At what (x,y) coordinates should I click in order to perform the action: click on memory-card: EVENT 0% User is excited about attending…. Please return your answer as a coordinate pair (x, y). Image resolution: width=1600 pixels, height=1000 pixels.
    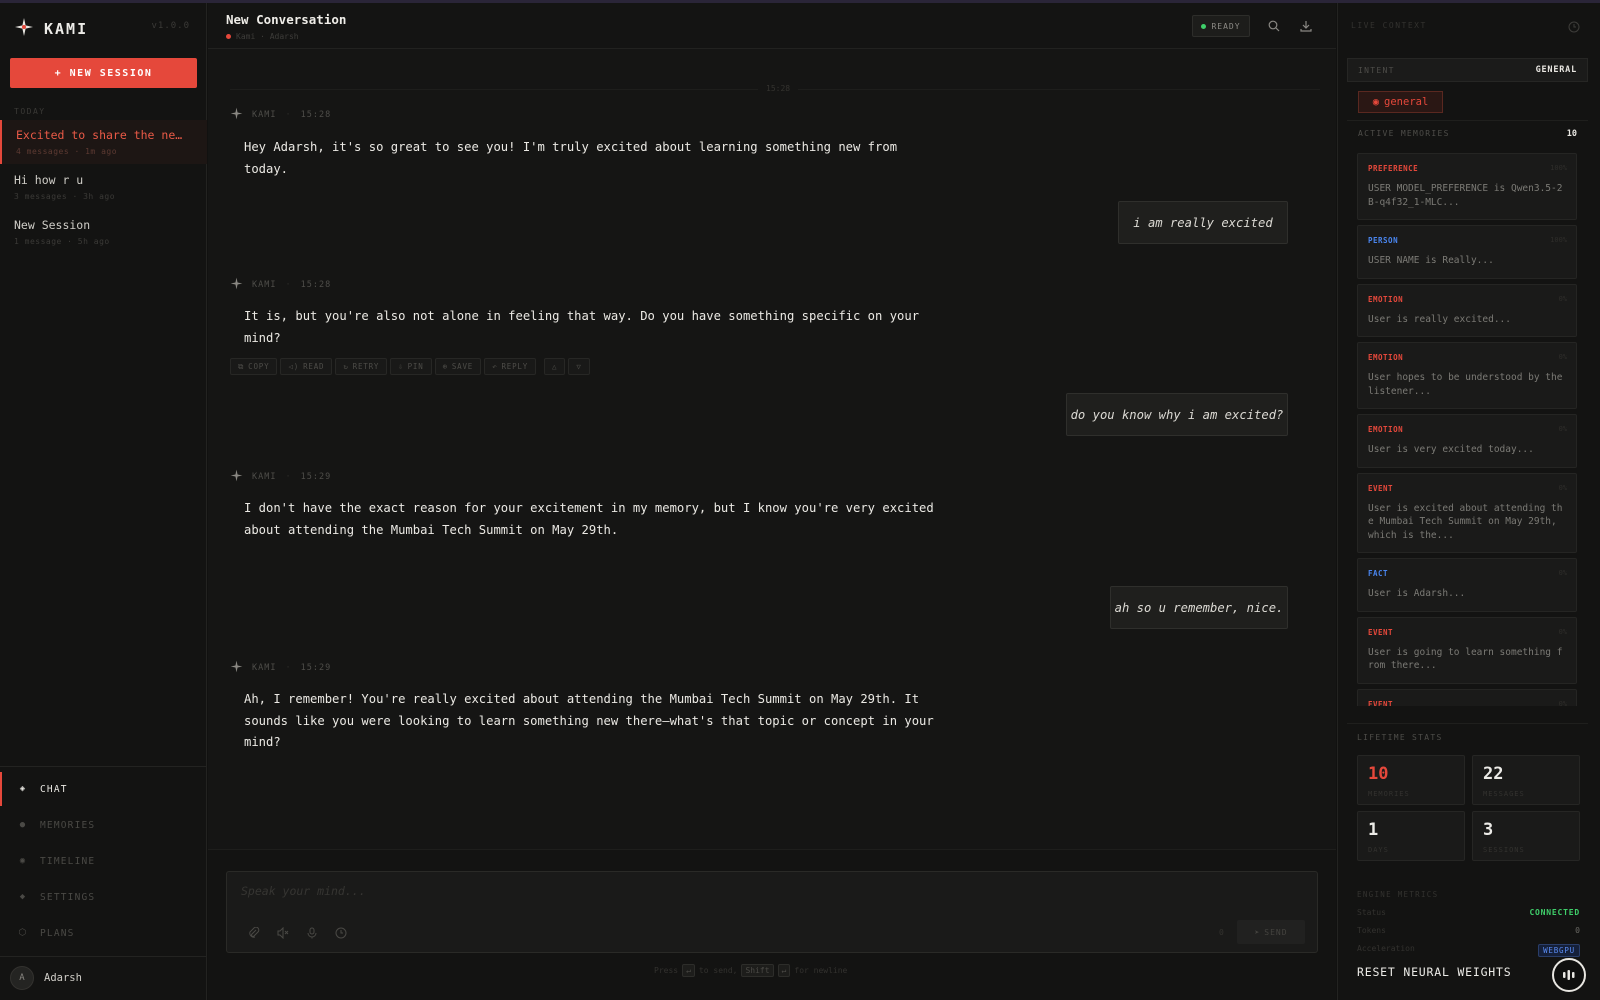
    Looking at the image, I should click on (1467, 512).